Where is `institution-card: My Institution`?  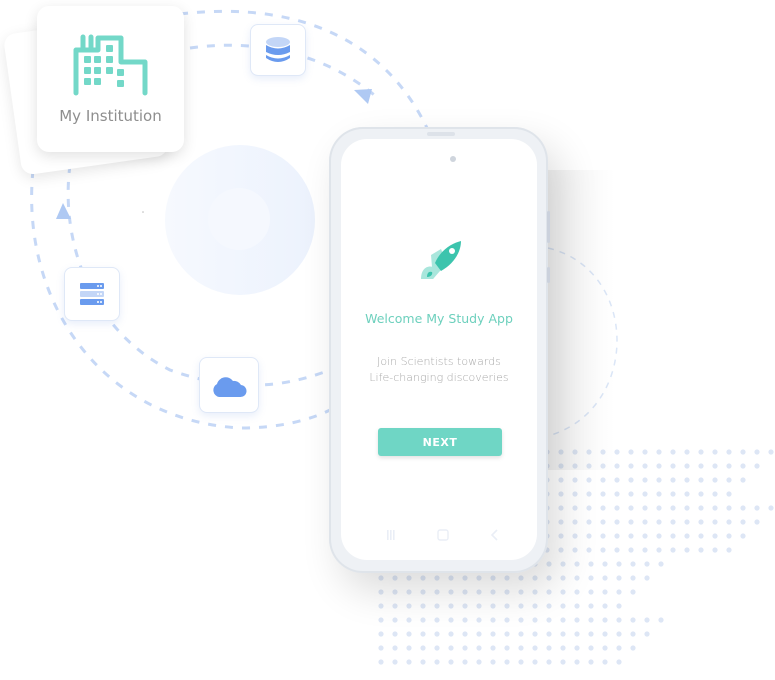
institution-card: My Institution is located at coordinates (110, 79).